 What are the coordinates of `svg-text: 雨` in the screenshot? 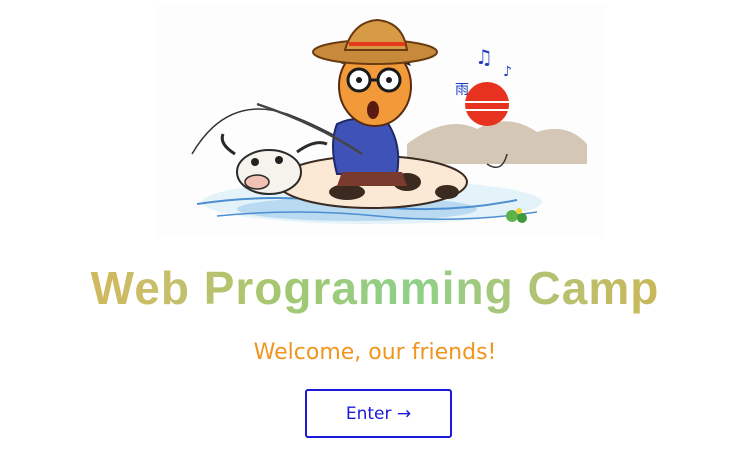 It's located at (462, 90).